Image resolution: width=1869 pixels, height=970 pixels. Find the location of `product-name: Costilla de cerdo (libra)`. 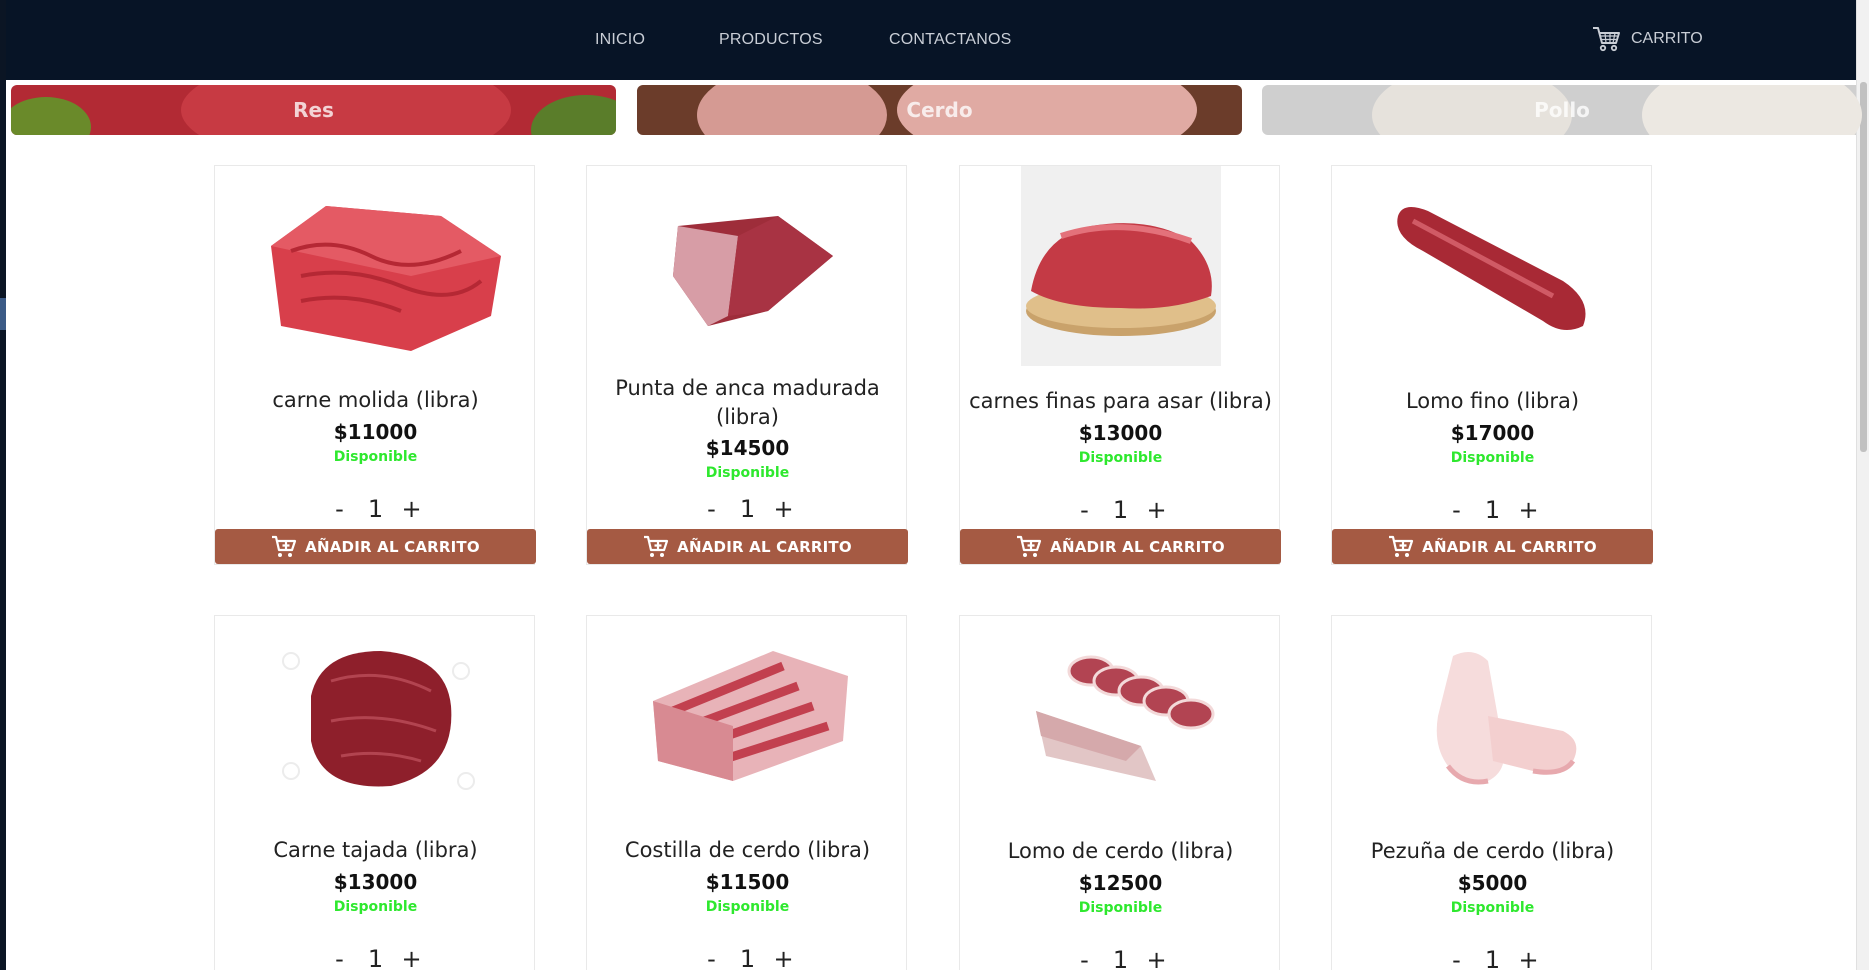

product-name: Costilla de cerdo (libra) is located at coordinates (747, 850).